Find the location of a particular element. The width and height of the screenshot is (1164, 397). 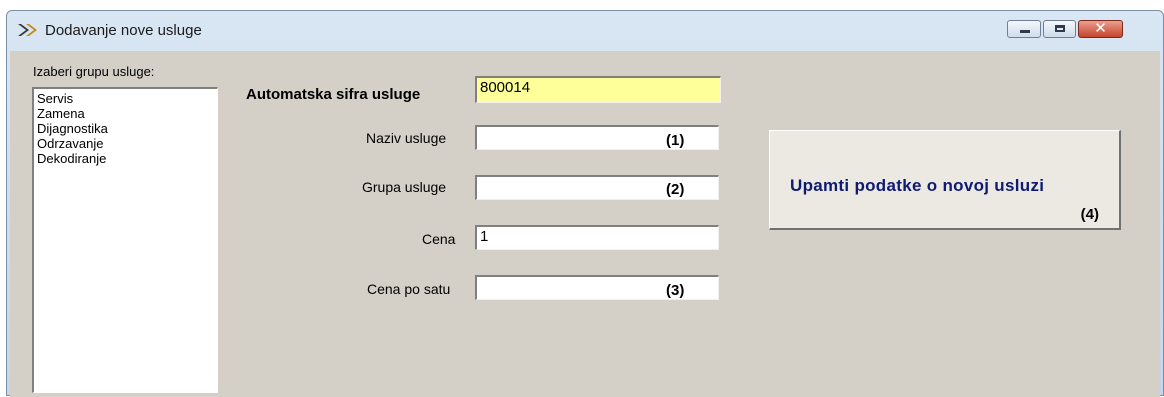

service-code-label: Automatska sifra usluge is located at coordinates (333, 94).